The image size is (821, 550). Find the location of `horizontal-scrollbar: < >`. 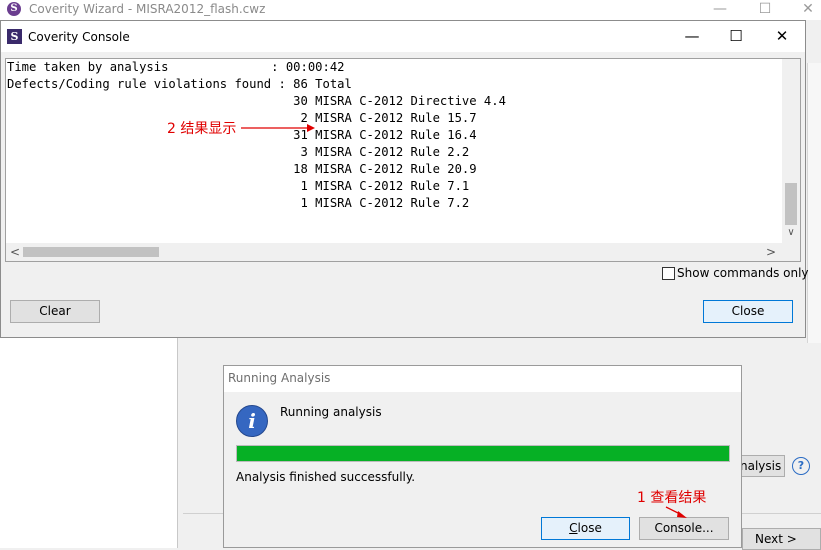

horizontal-scrollbar: < > is located at coordinates (394, 252).